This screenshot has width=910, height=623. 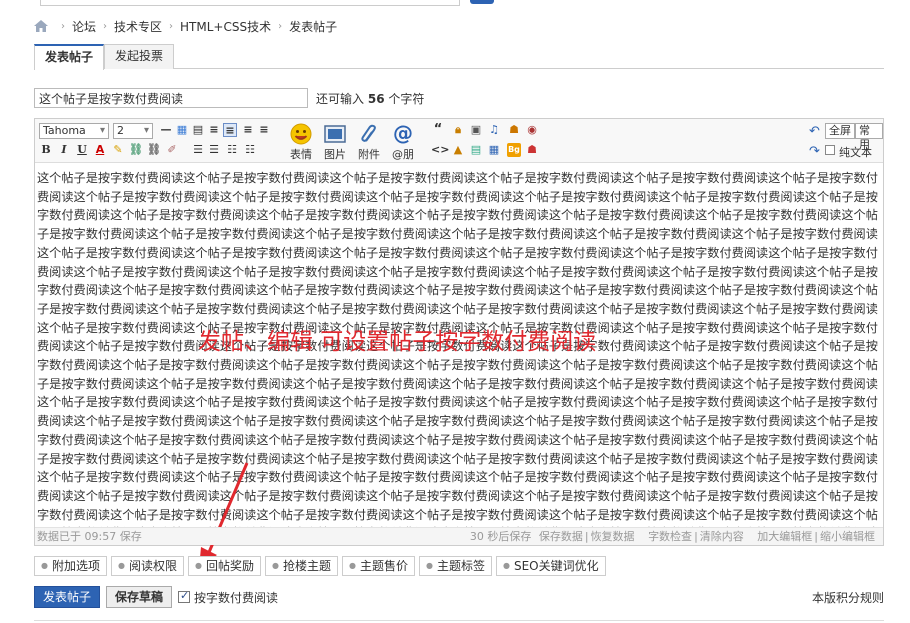 I want to click on mention-button: @ @朋, so click(x=403, y=142).